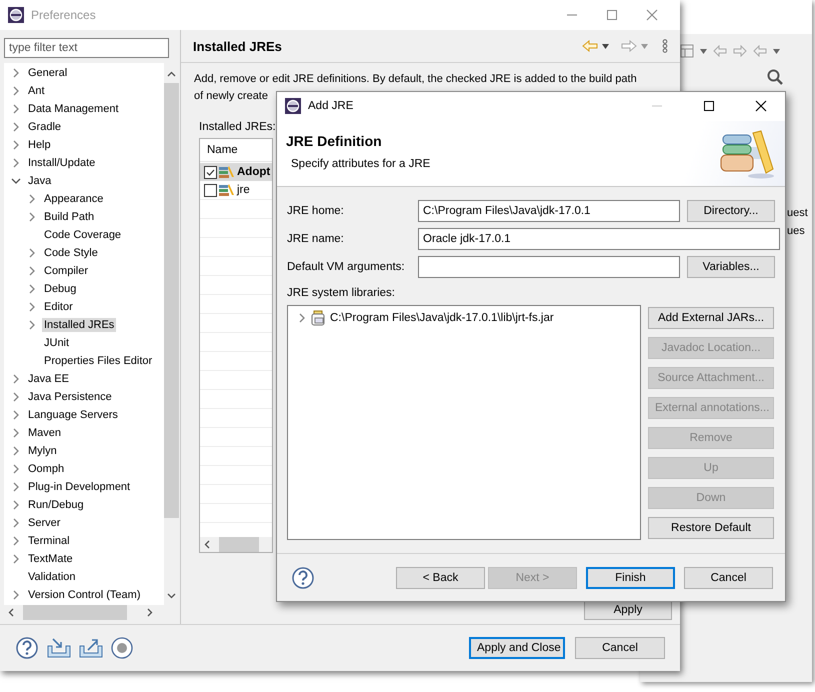 This screenshot has height=692, width=815. What do you see at coordinates (74, 199) in the screenshot?
I see `tree-item: Appearance` at bounding box center [74, 199].